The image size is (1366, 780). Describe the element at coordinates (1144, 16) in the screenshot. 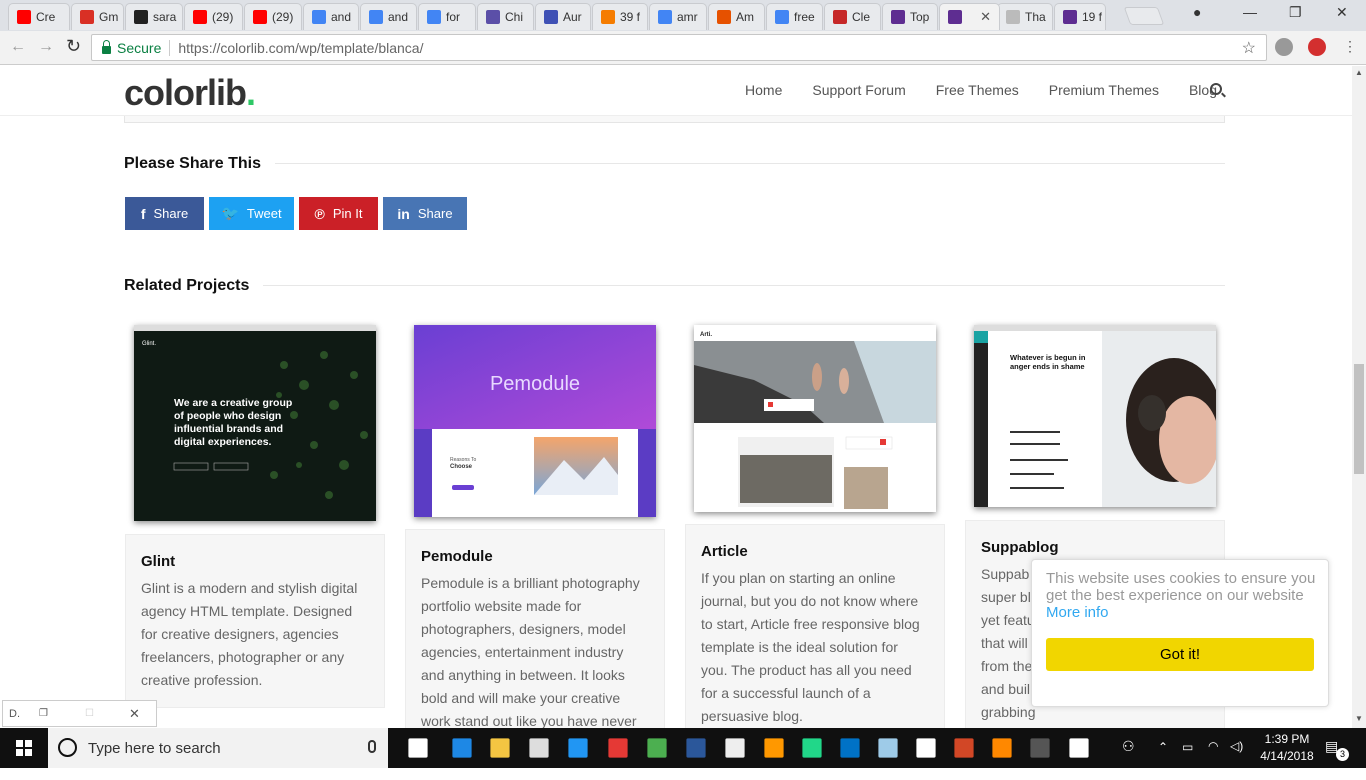

I see `new-tab-button` at that location.